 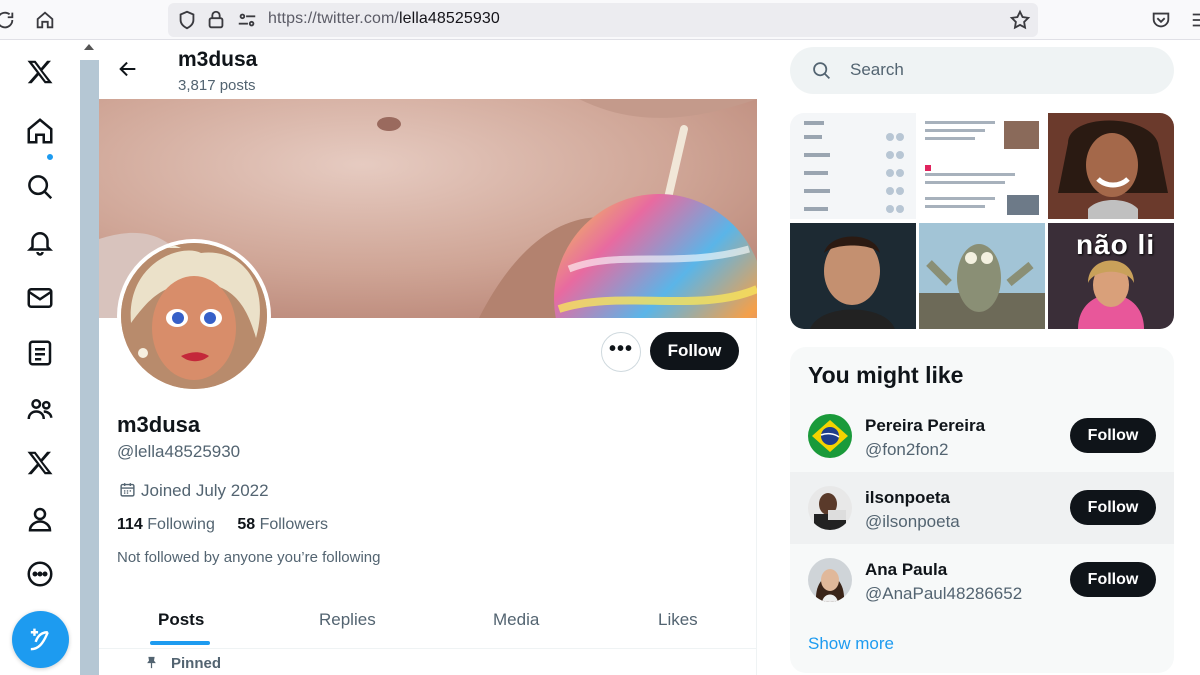 What do you see at coordinates (40, 519) in the screenshot?
I see `profile-icon` at bounding box center [40, 519].